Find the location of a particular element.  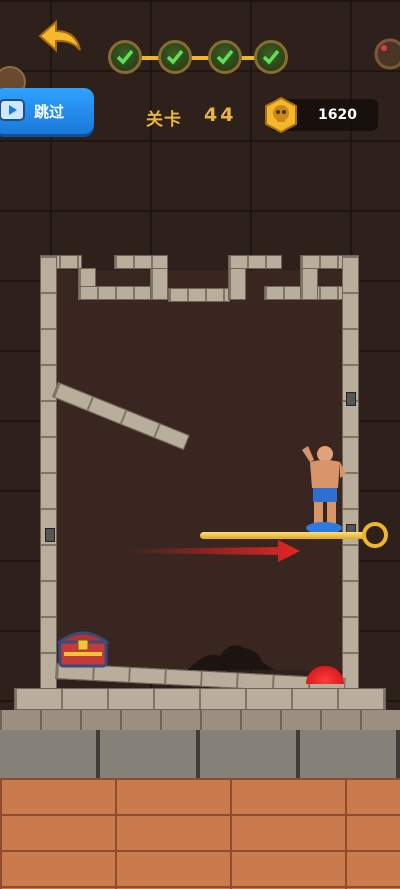

gear-icon is located at coordinates (387, 54).